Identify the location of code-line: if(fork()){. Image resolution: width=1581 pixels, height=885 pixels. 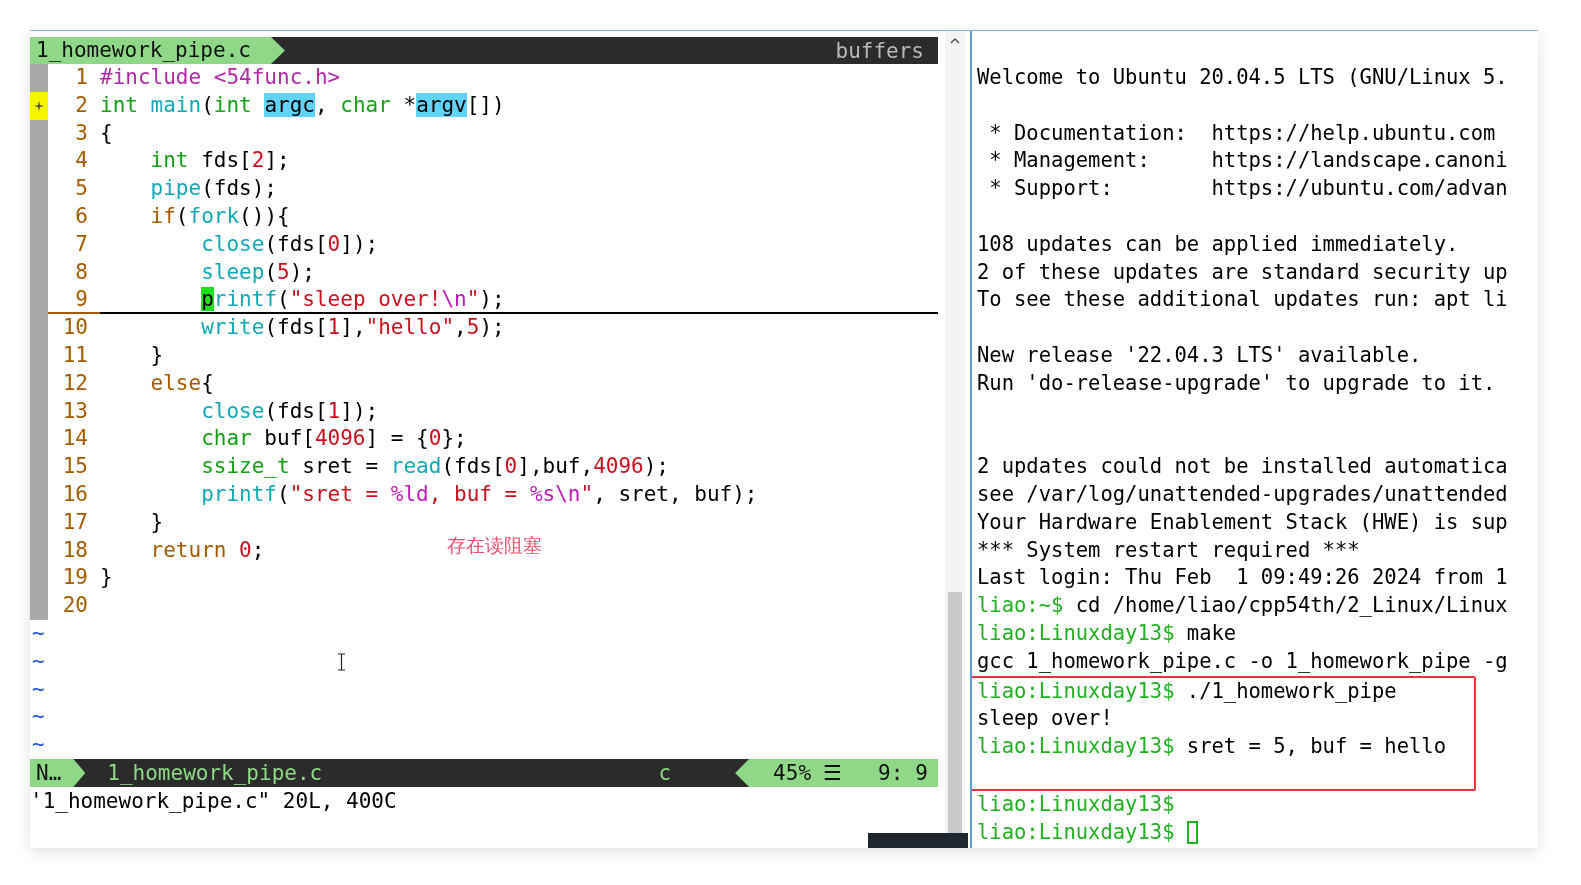
(219, 216).